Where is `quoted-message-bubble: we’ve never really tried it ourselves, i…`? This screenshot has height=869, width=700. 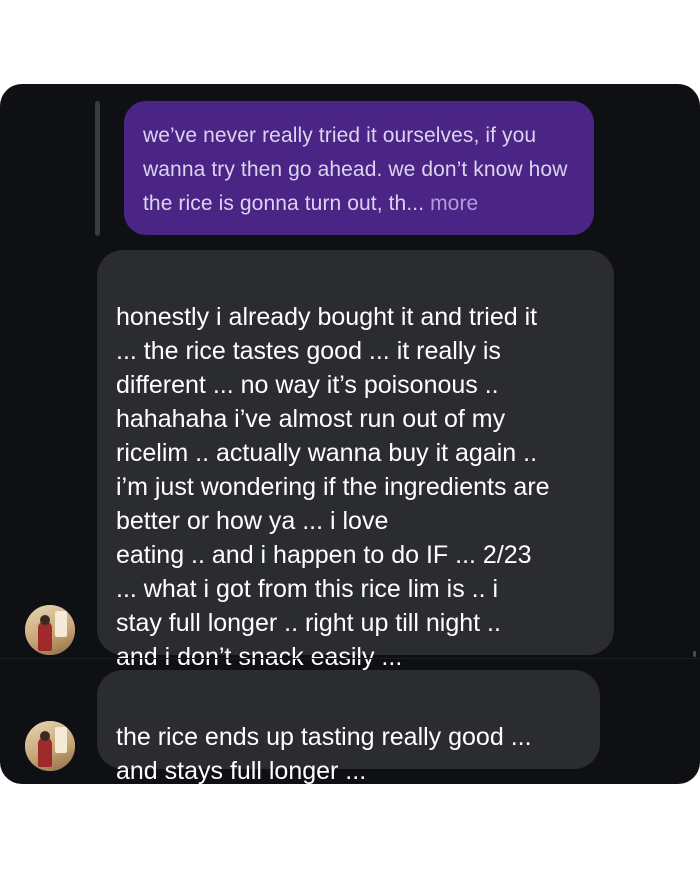
quoted-message-bubble: we’ve never really tried it ourselves, i… is located at coordinates (359, 168).